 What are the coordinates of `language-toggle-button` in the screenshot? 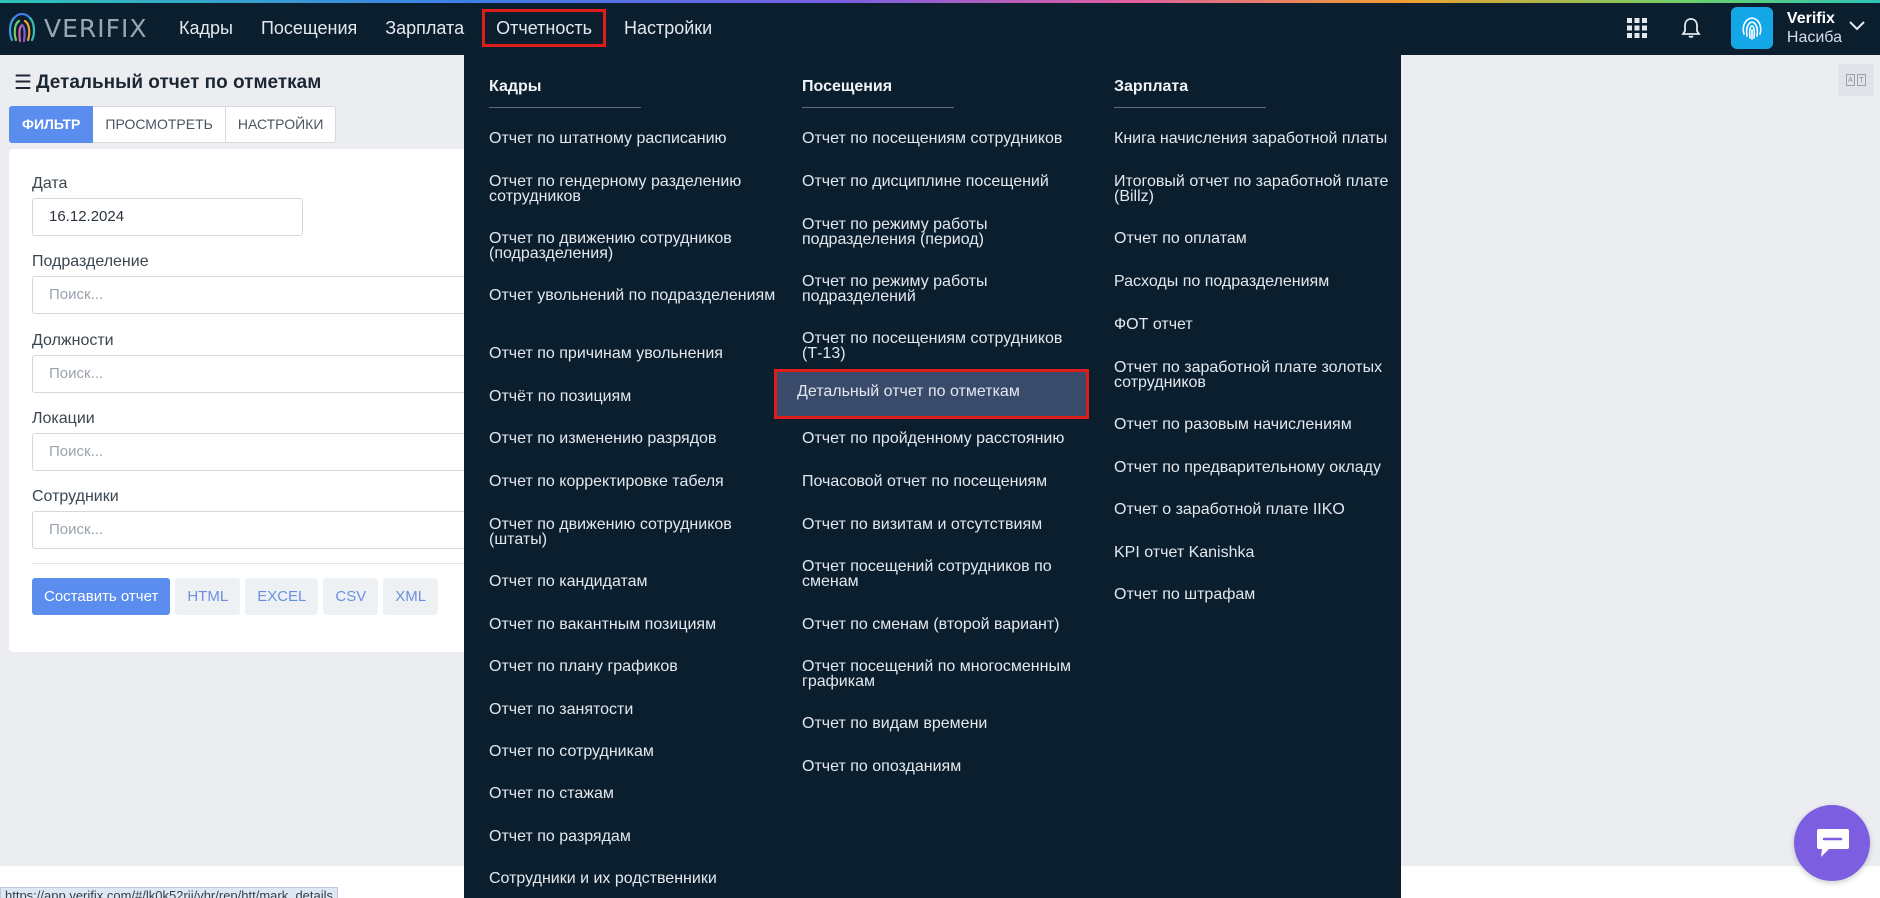 It's located at (1856, 80).